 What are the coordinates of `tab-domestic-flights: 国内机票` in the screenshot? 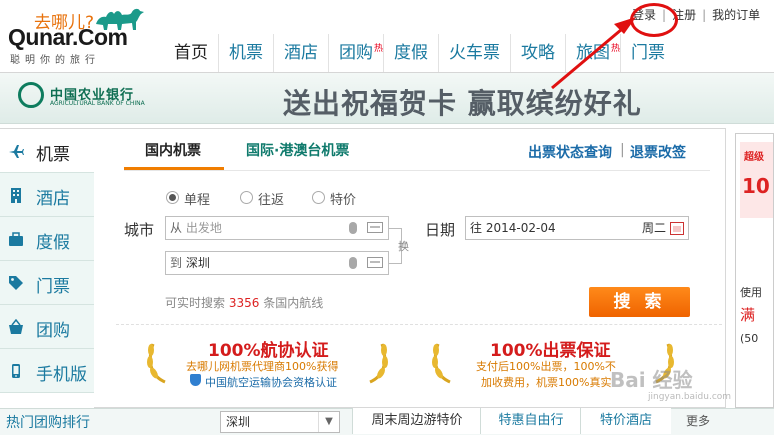 It's located at (173, 150).